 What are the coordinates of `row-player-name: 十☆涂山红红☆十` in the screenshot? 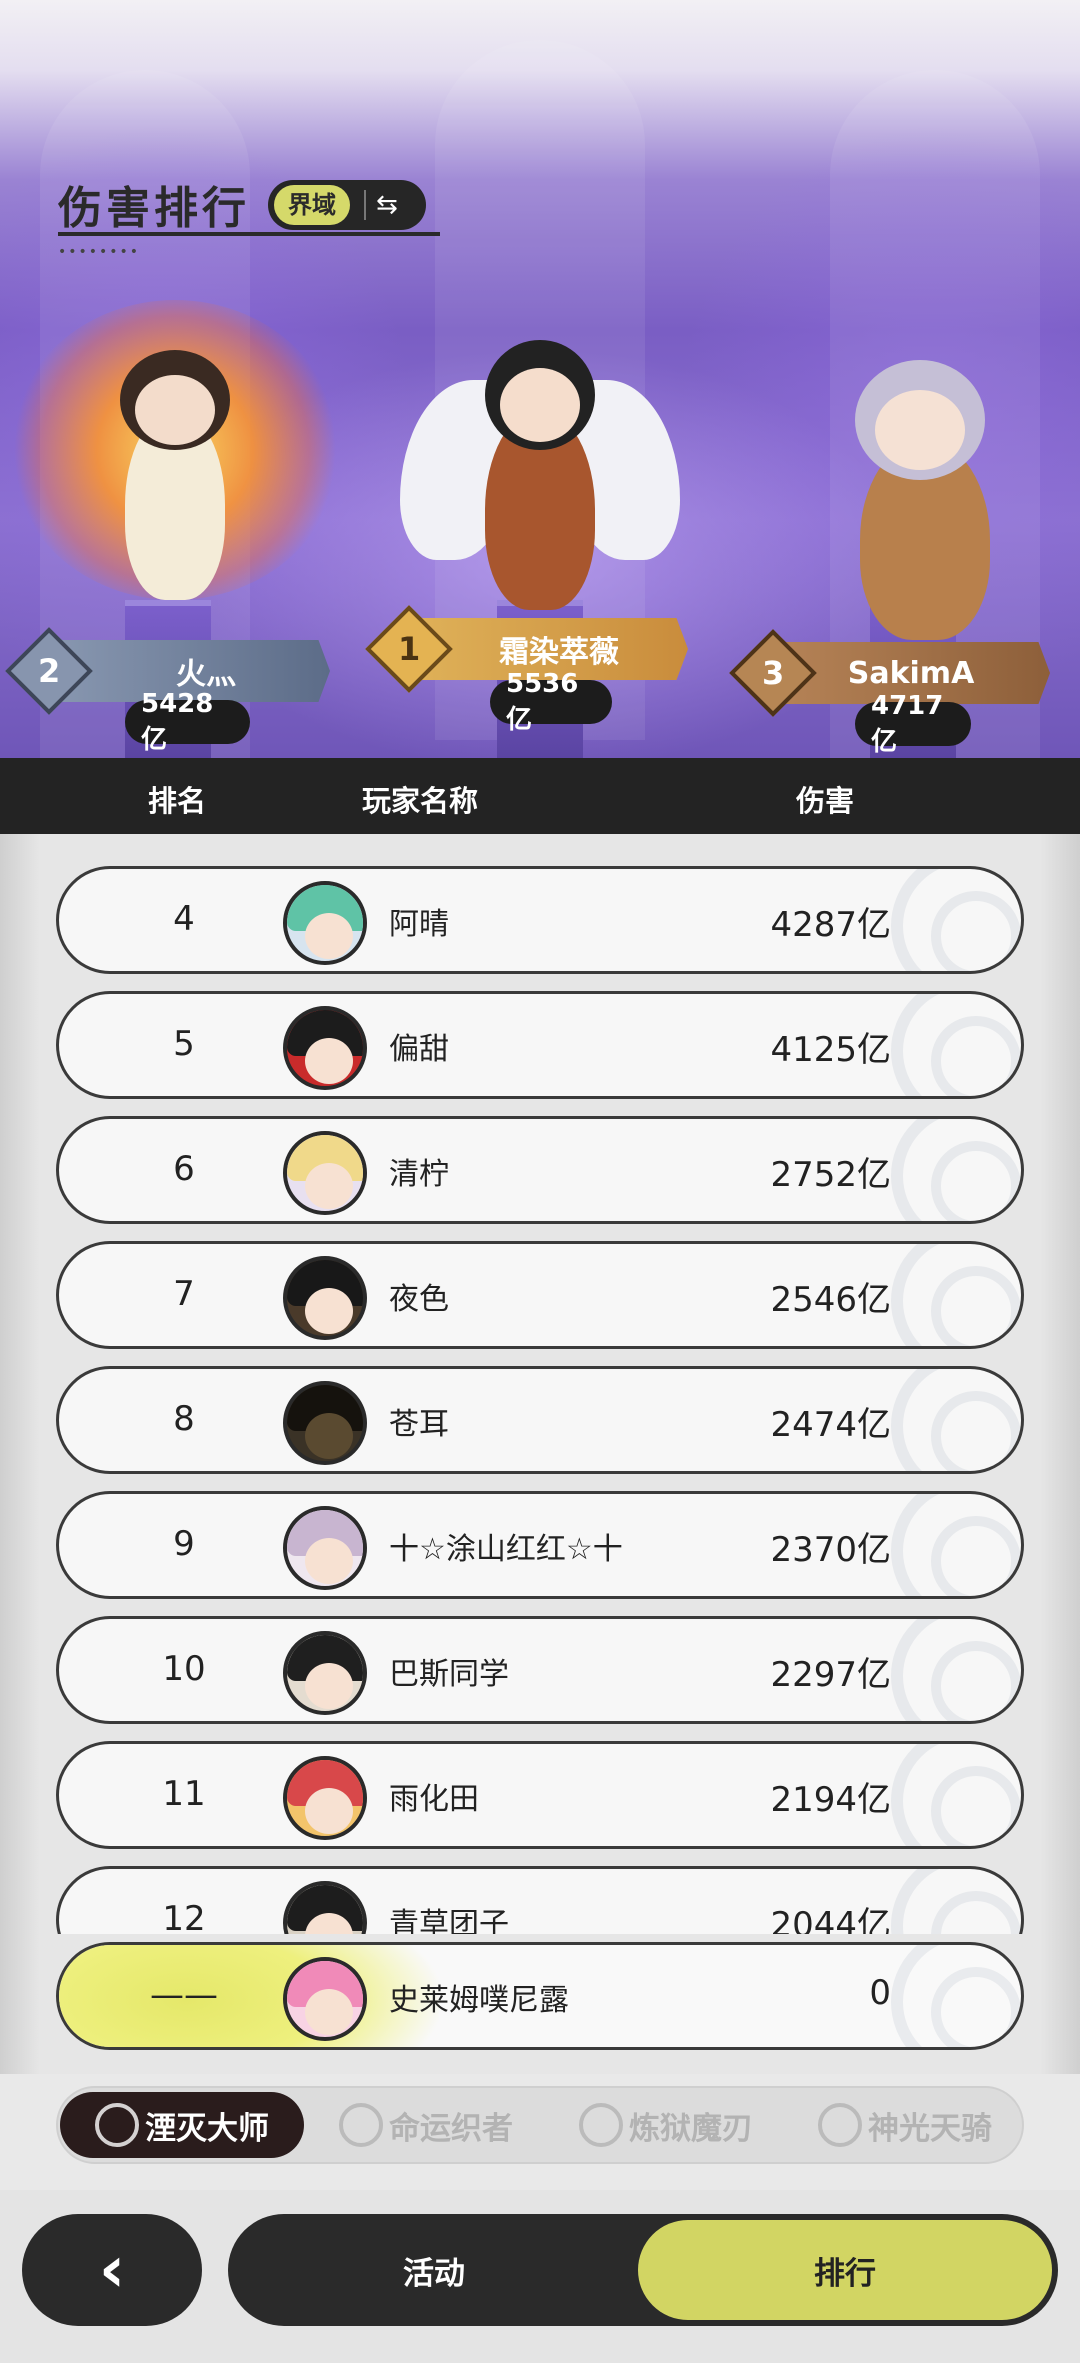 It's located at (506, 1549).